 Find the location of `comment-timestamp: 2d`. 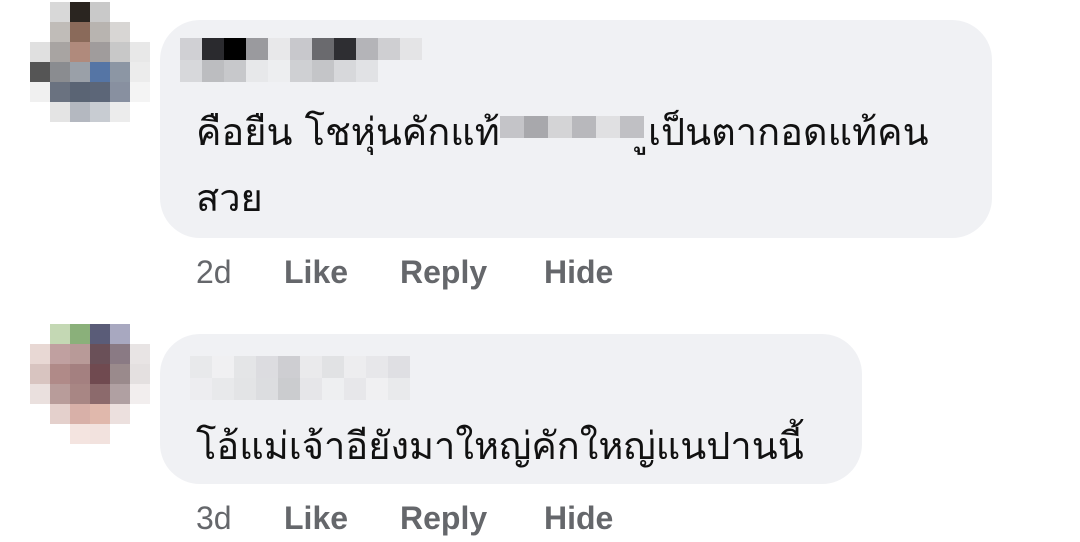

comment-timestamp: 2d is located at coordinates (240, 272).